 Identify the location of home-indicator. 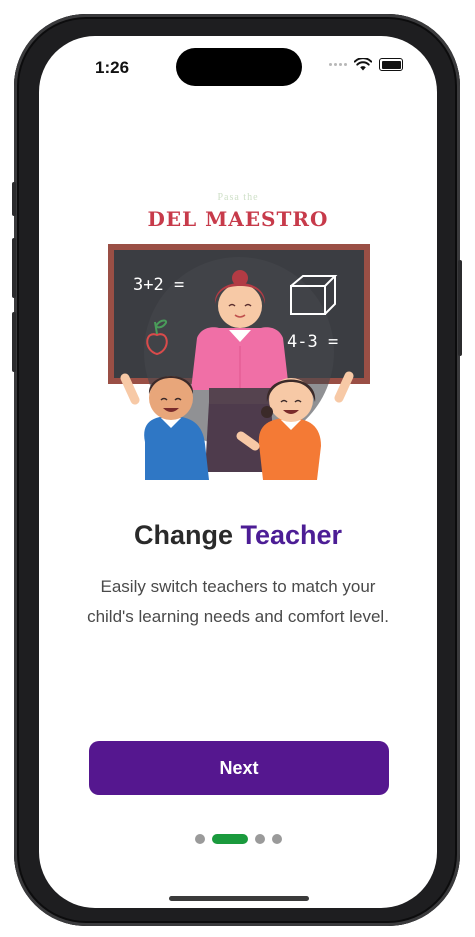
(239, 898).